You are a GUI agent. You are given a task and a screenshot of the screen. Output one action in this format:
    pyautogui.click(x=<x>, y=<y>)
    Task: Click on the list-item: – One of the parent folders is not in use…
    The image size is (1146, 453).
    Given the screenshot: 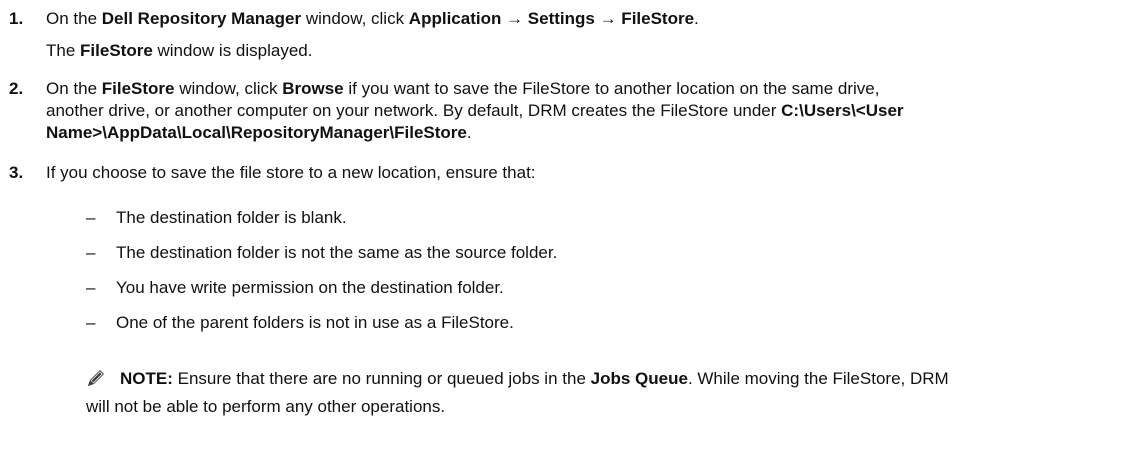 What is the action you would take?
    pyautogui.click(x=300, y=323)
    